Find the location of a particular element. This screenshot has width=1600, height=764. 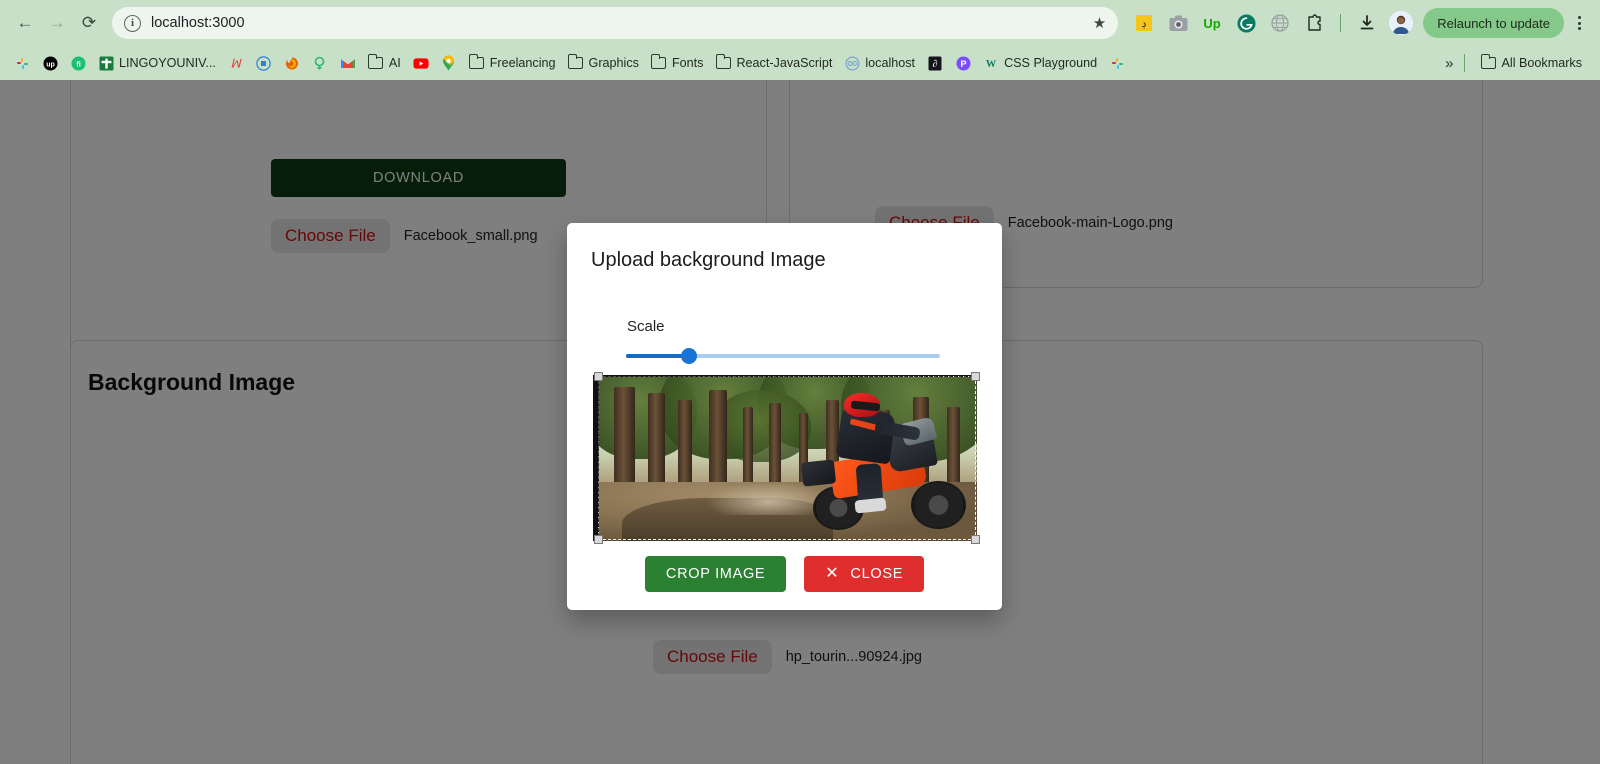

reload-icon: ⟳ is located at coordinates (89, 22).